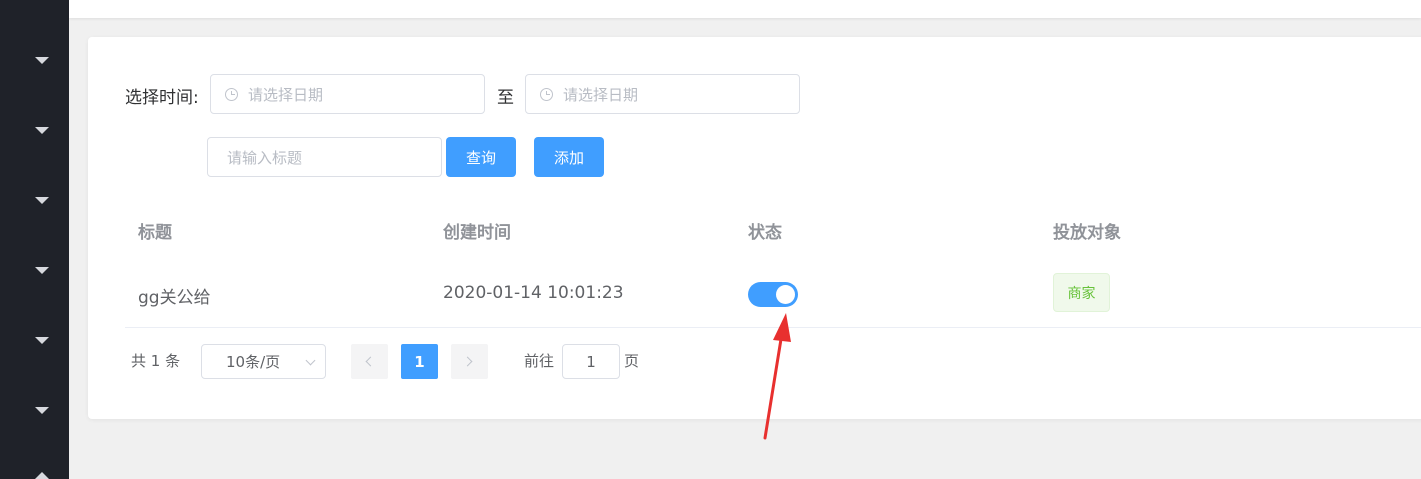 This screenshot has width=1421, height=479. I want to click on status-switch, so click(773, 294).